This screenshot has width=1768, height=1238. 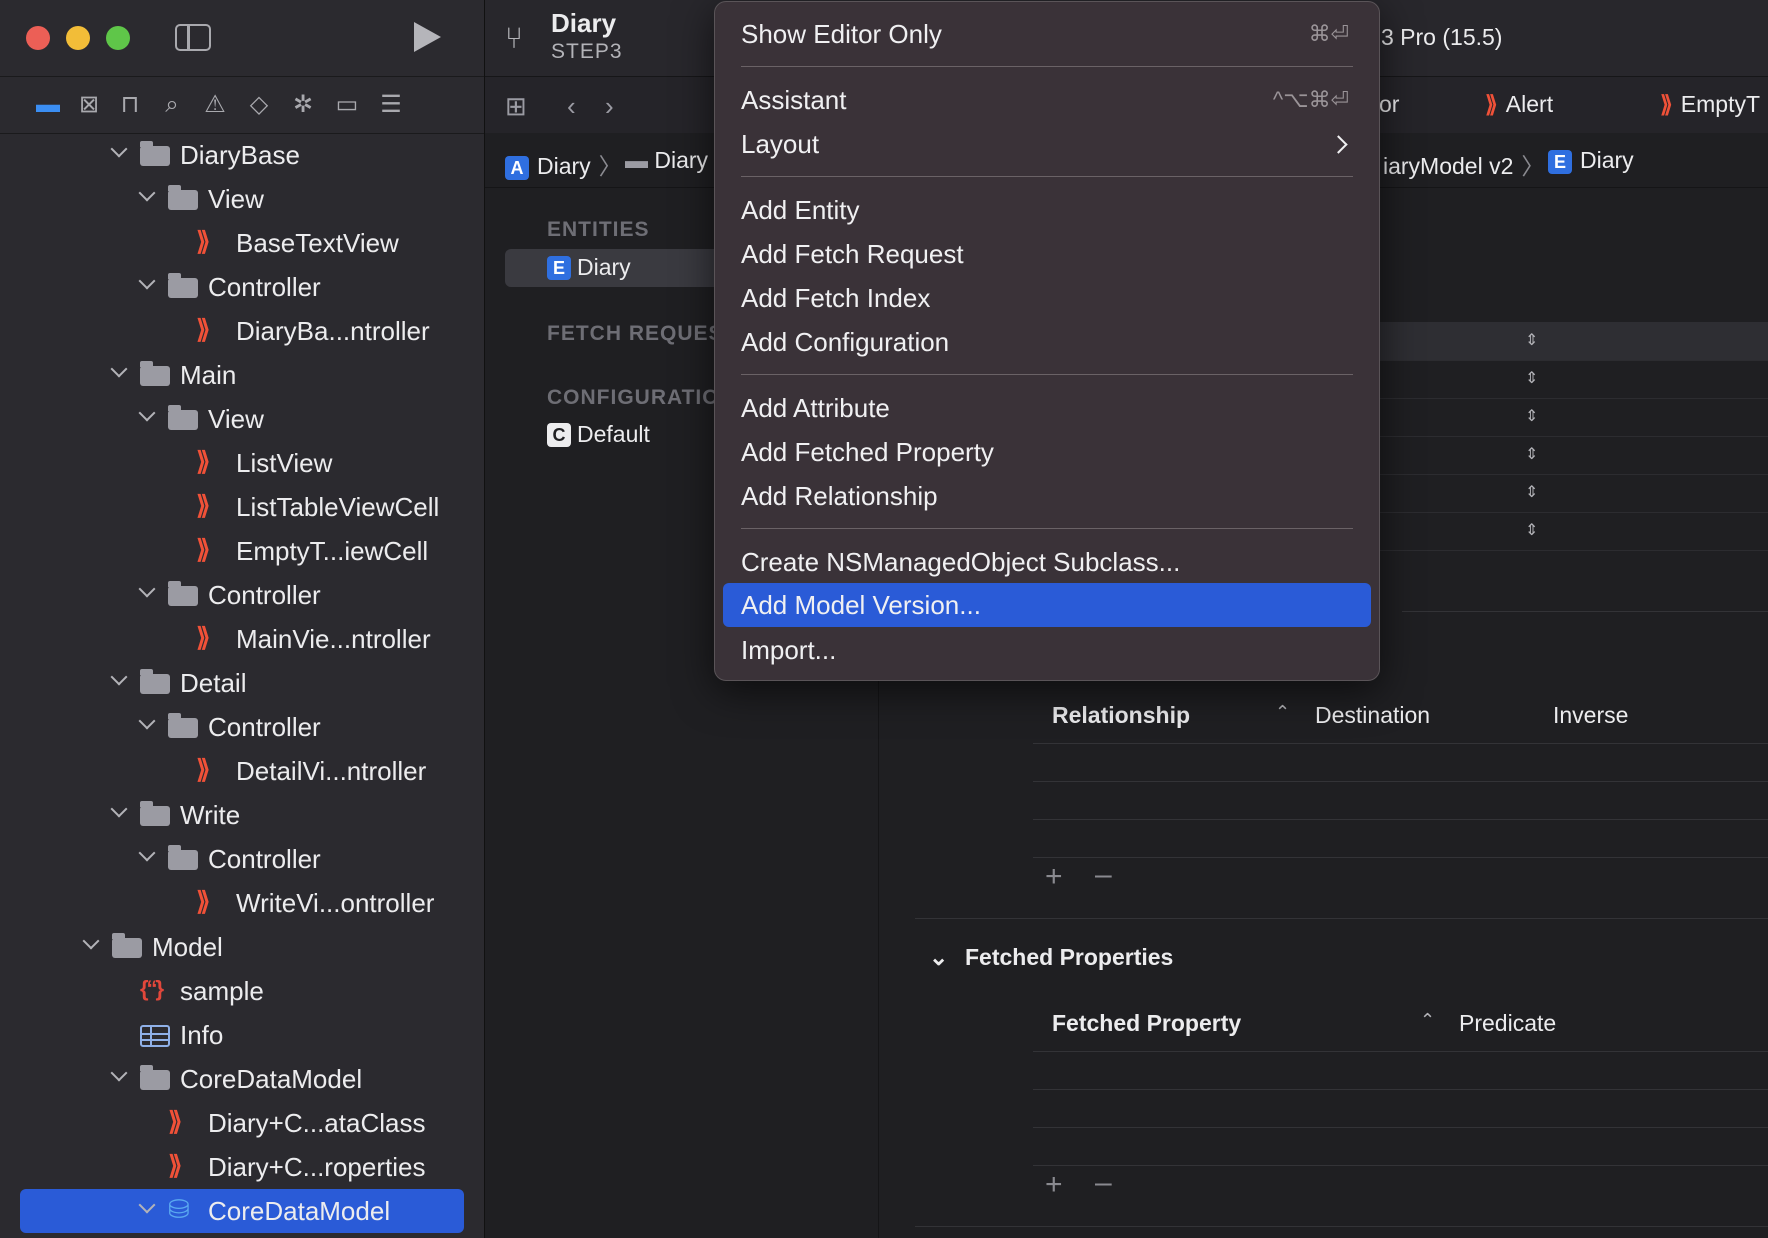 I want to click on menu-item-add-attribute: Add Attribute, so click(x=815, y=408).